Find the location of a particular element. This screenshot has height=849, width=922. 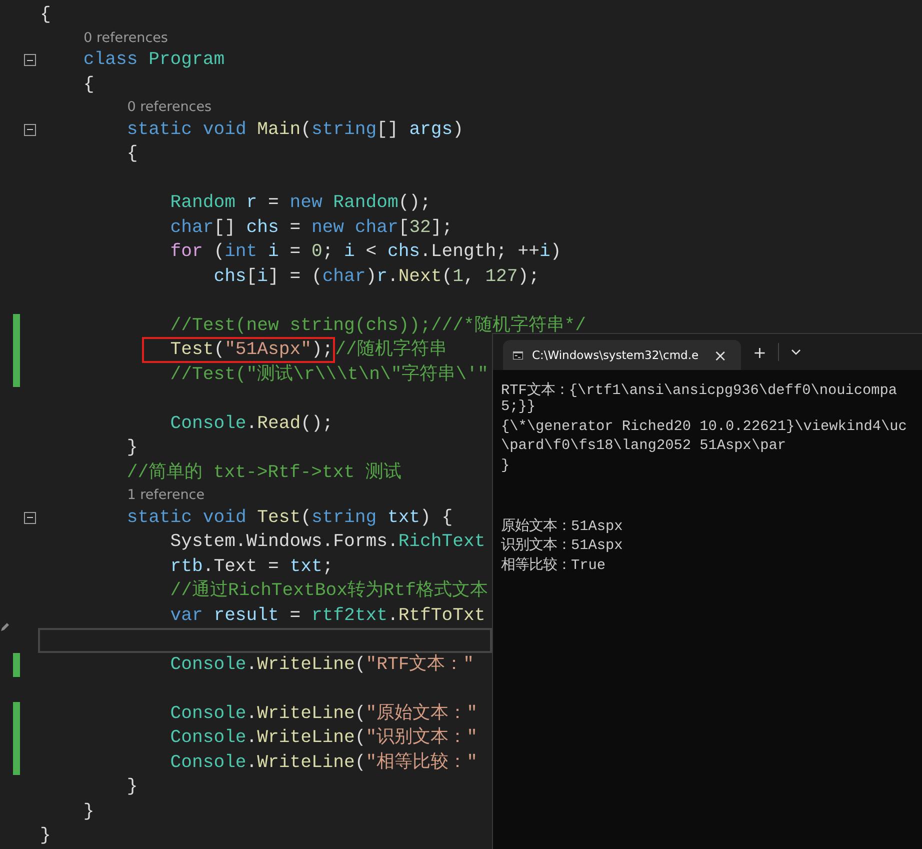

code-line: static void Main(string[] args) is located at coordinates (295, 129).